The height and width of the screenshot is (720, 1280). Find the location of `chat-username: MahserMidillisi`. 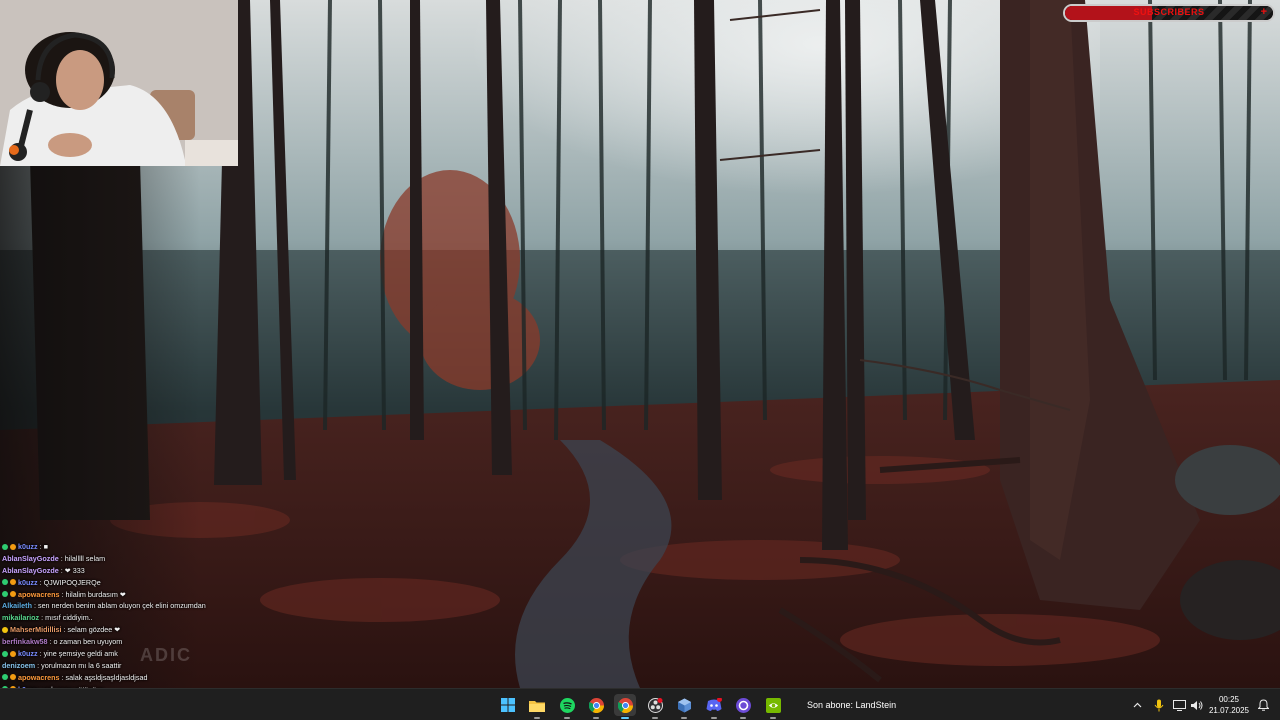

chat-username: MahserMidillisi is located at coordinates (36, 629).